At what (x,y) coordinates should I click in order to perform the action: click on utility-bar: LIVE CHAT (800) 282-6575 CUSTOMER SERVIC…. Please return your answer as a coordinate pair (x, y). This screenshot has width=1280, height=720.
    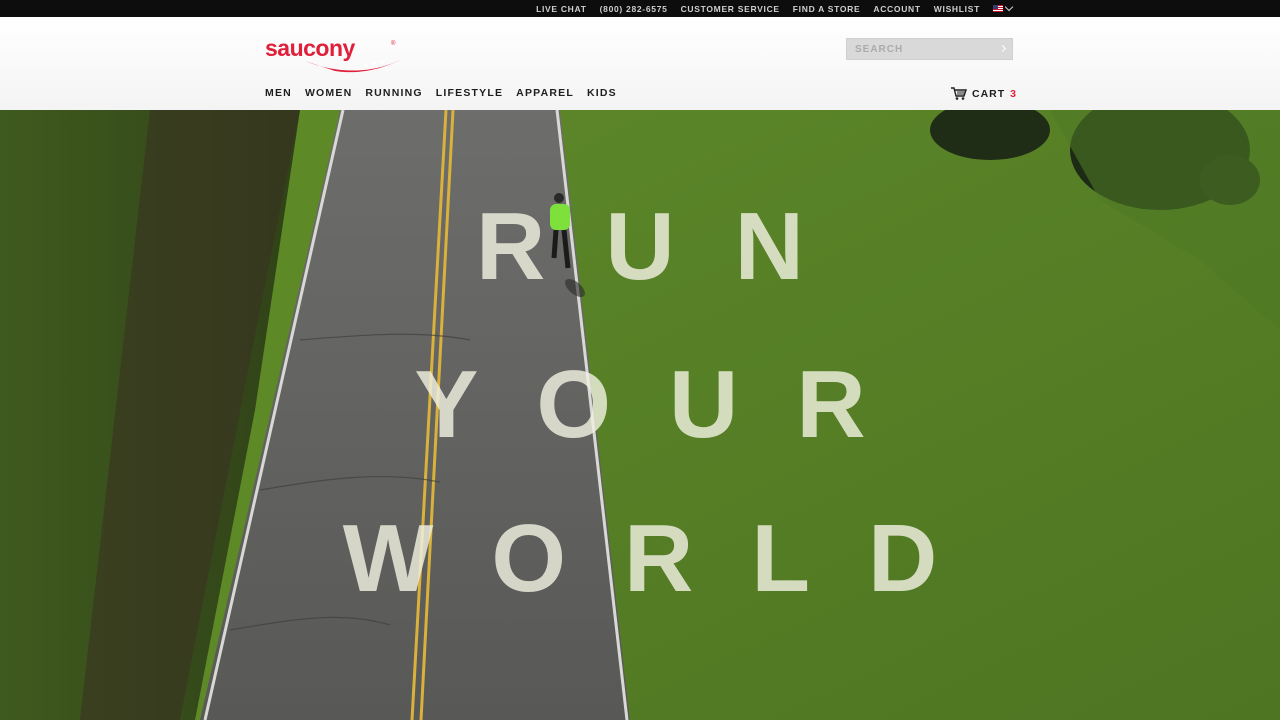
    Looking at the image, I should click on (640, 8).